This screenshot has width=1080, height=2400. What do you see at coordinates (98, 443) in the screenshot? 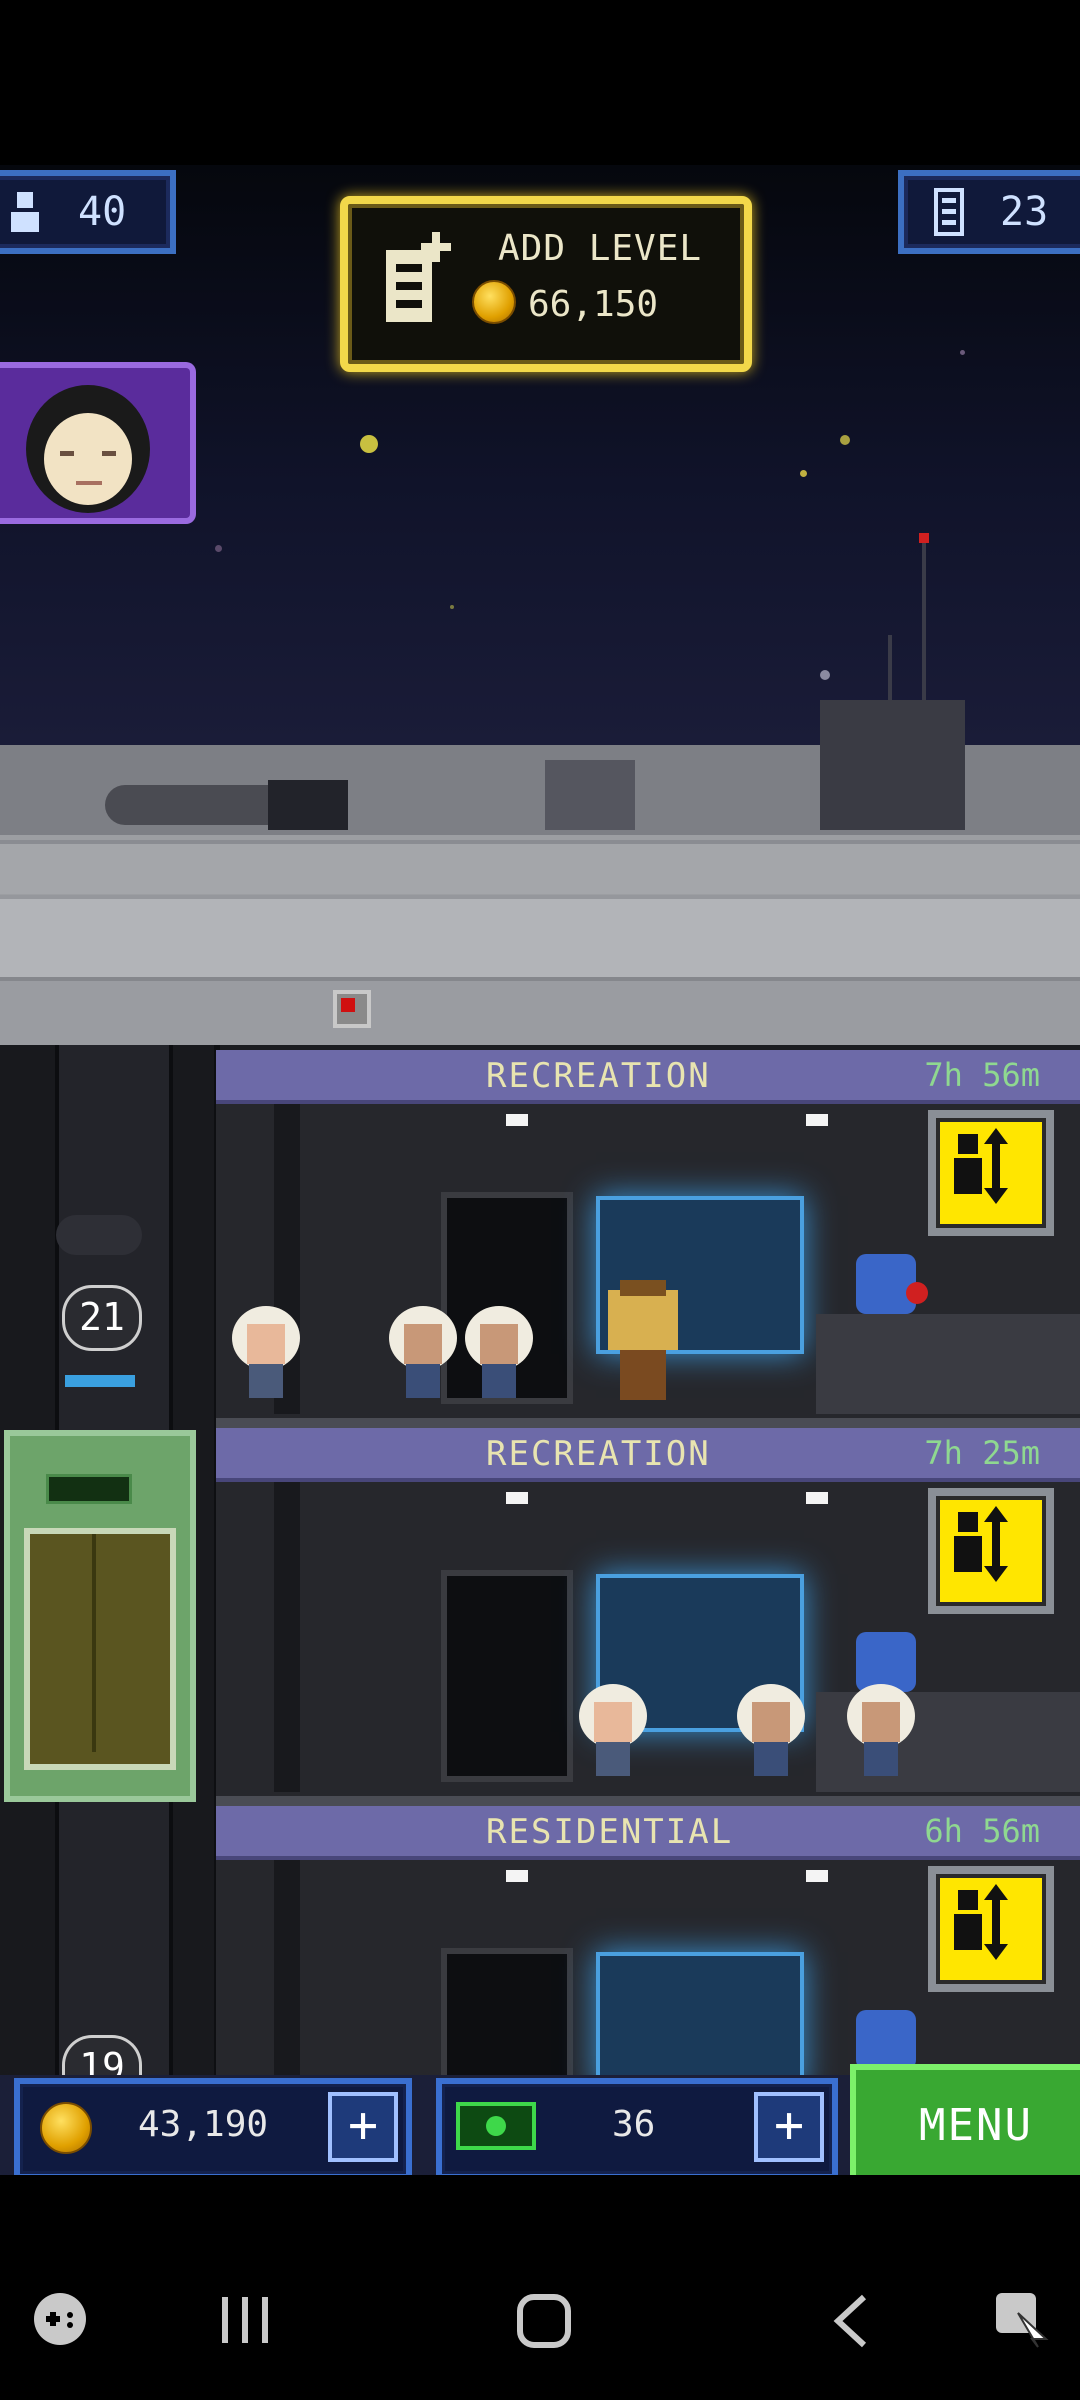
I see `vip-avatar` at bounding box center [98, 443].